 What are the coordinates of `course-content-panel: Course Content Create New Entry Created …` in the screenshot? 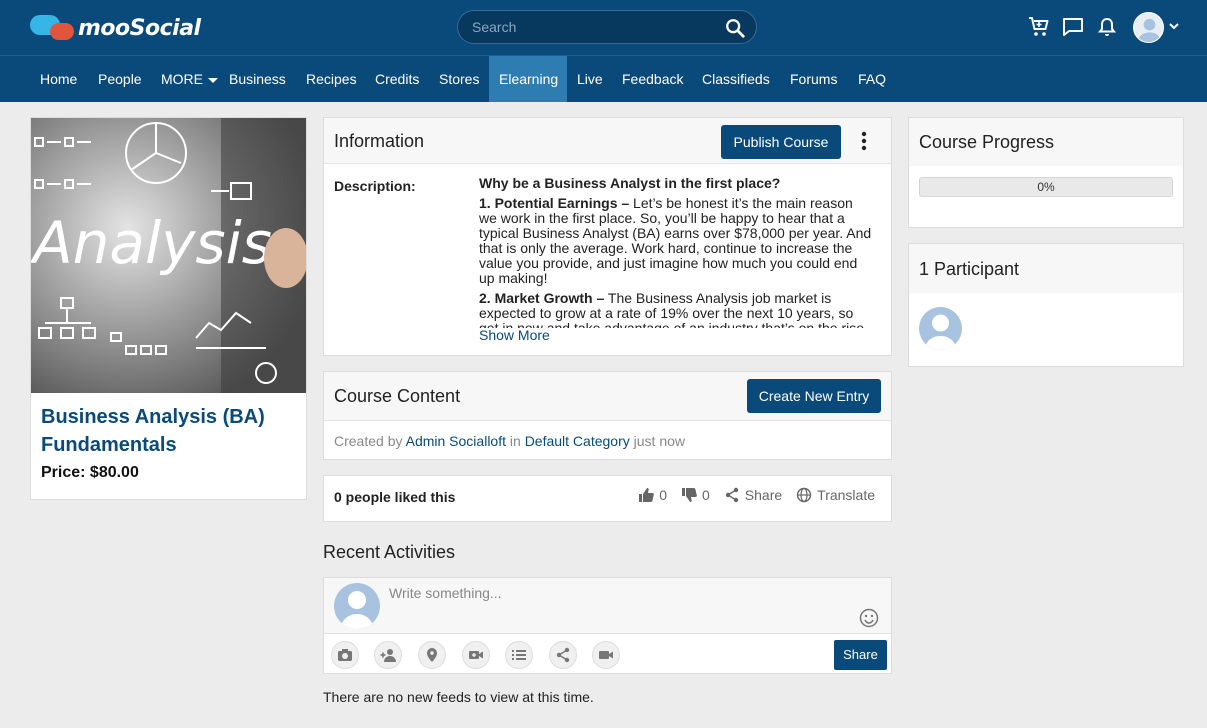 It's located at (607, 415).